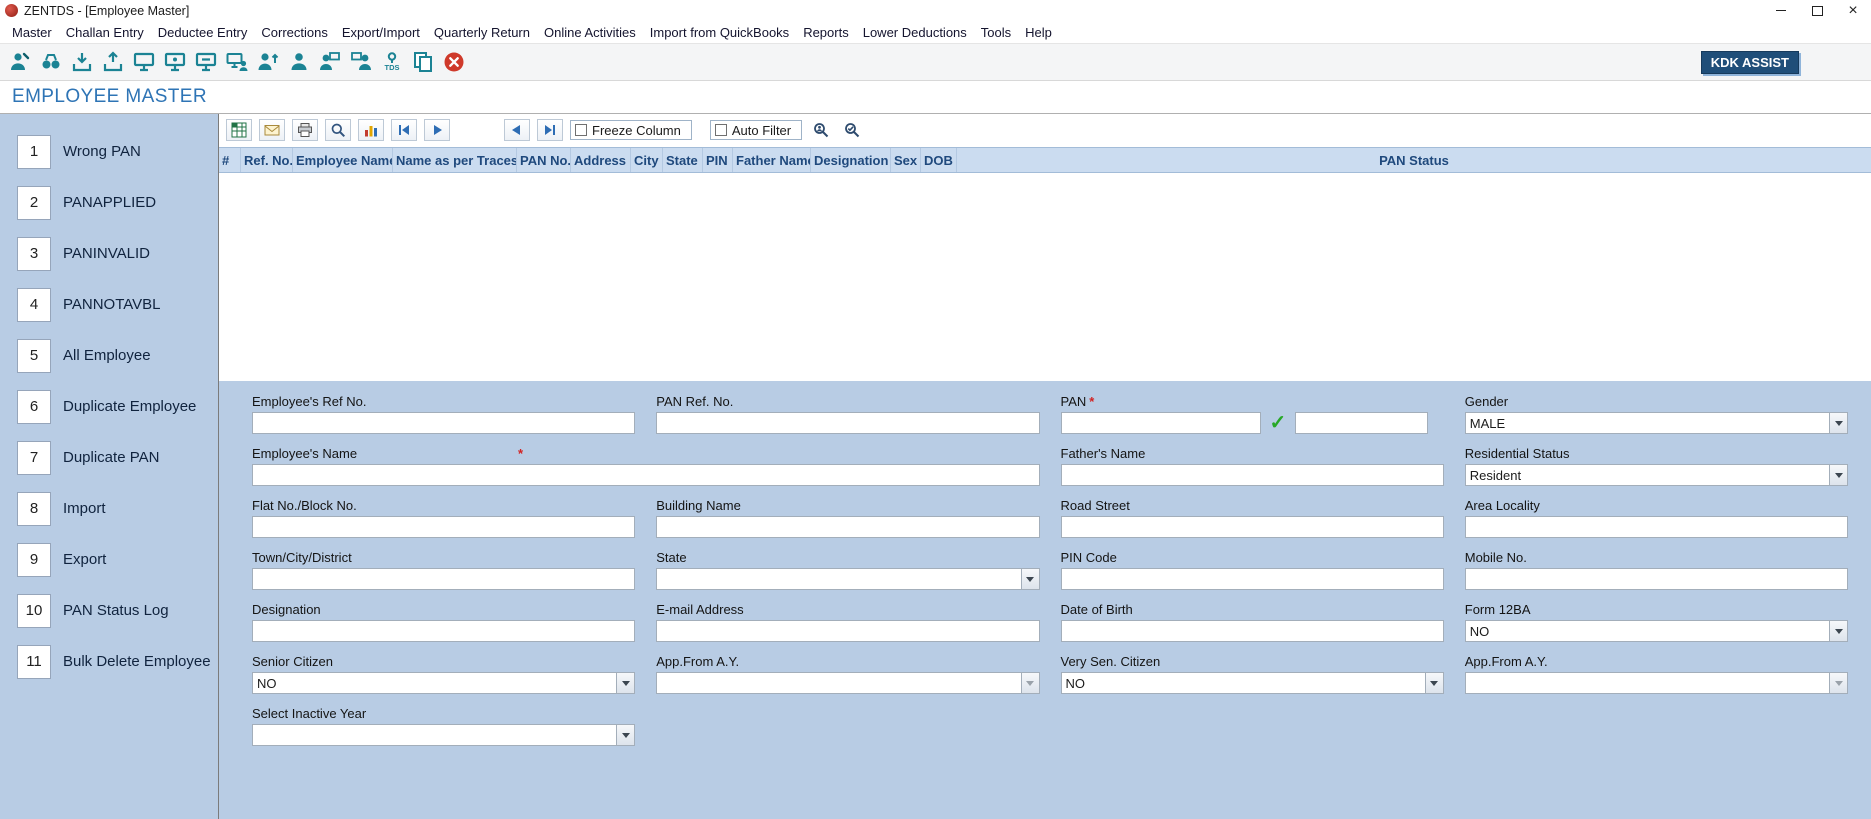 Image resolution: width=1871 pixels, height=819 pixels. I want to click on sidebar-item-pannotavbl: 4 PANNOTAVBL, so click(109, 304).